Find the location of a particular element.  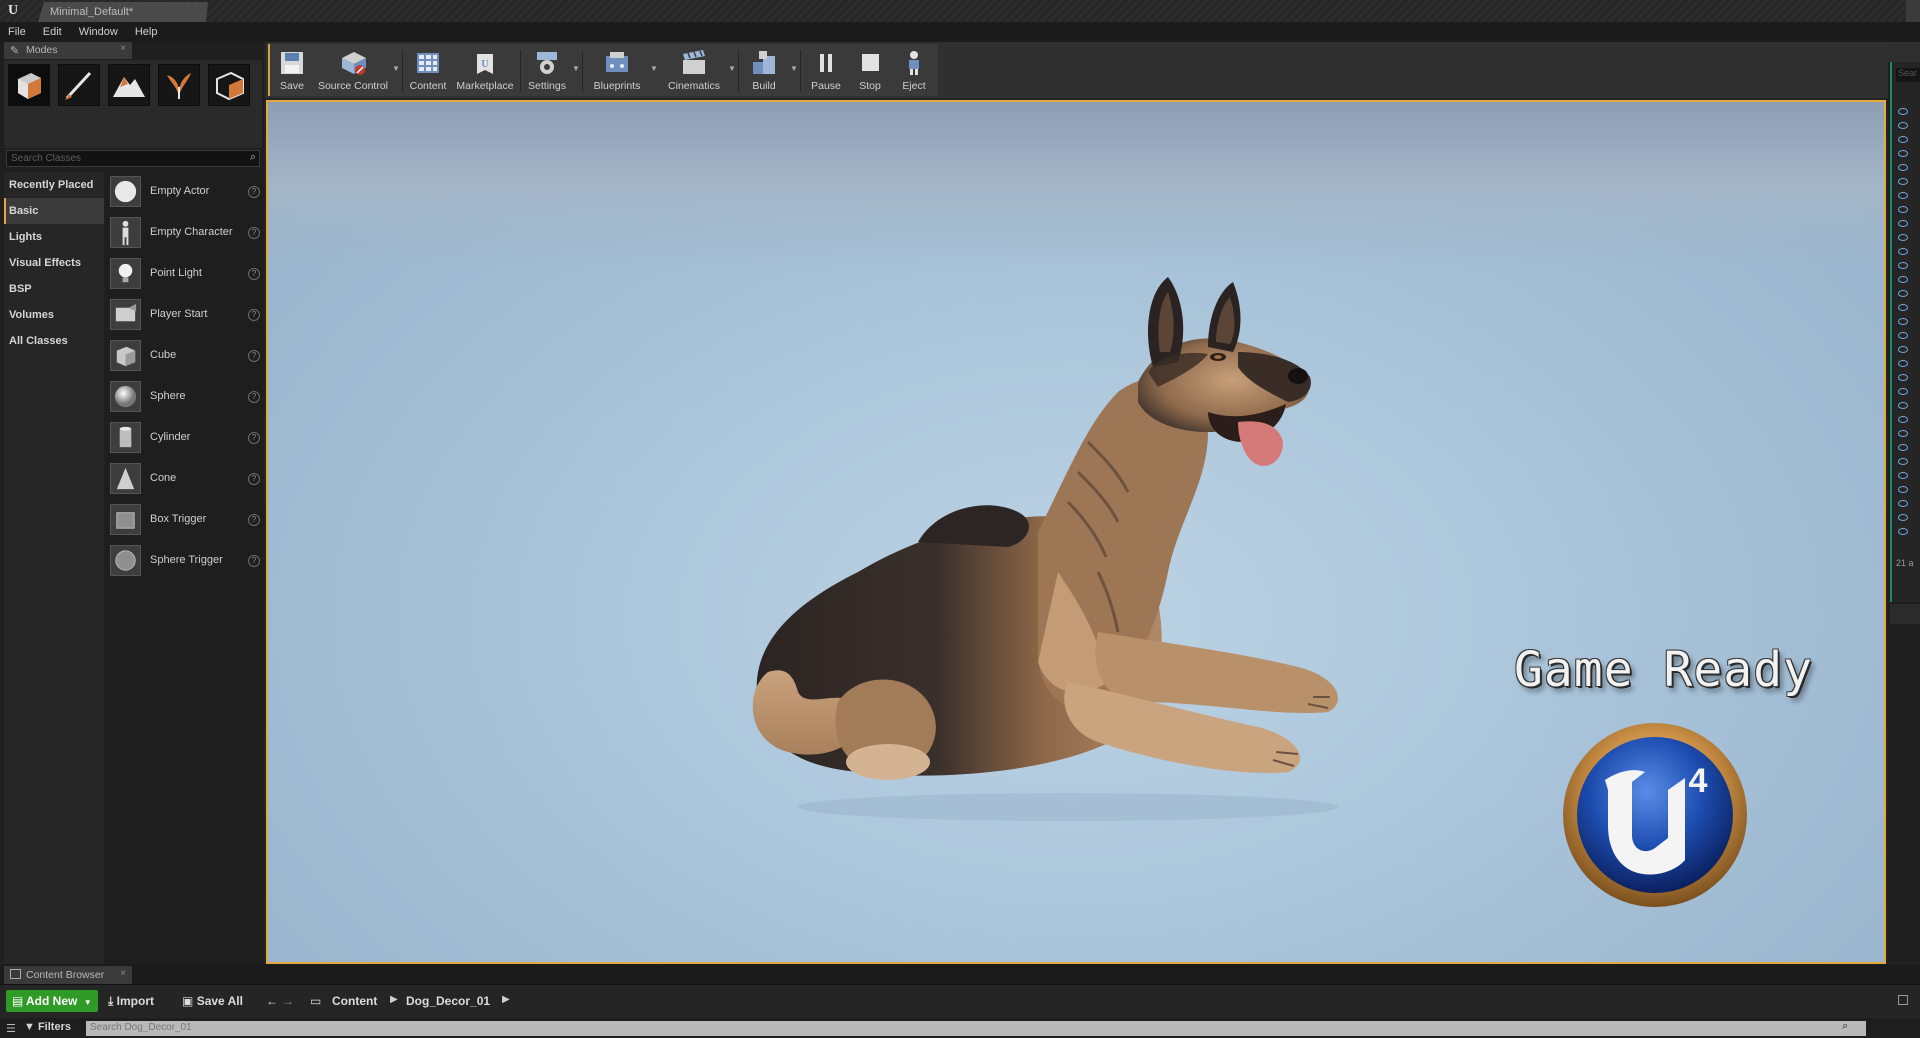

list-item: Cone ? is located at coordinates (185, 479).